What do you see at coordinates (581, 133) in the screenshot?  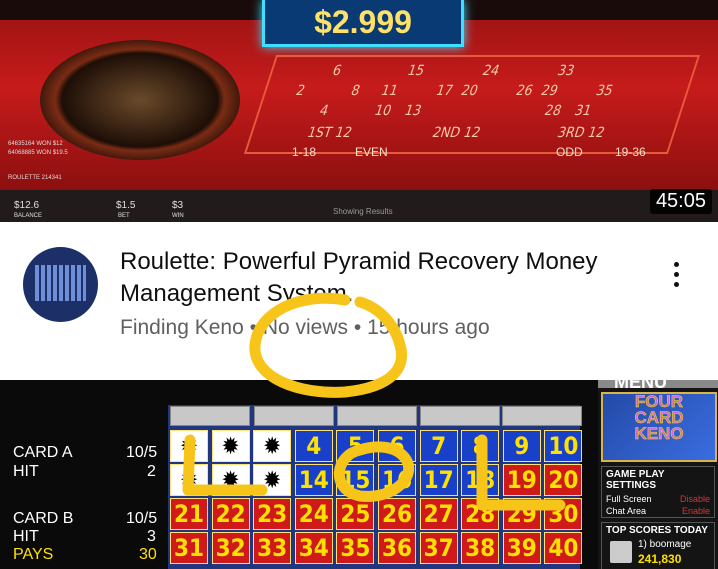 I see `bet-label: 3RD 12` at bounding box center [581, 133].